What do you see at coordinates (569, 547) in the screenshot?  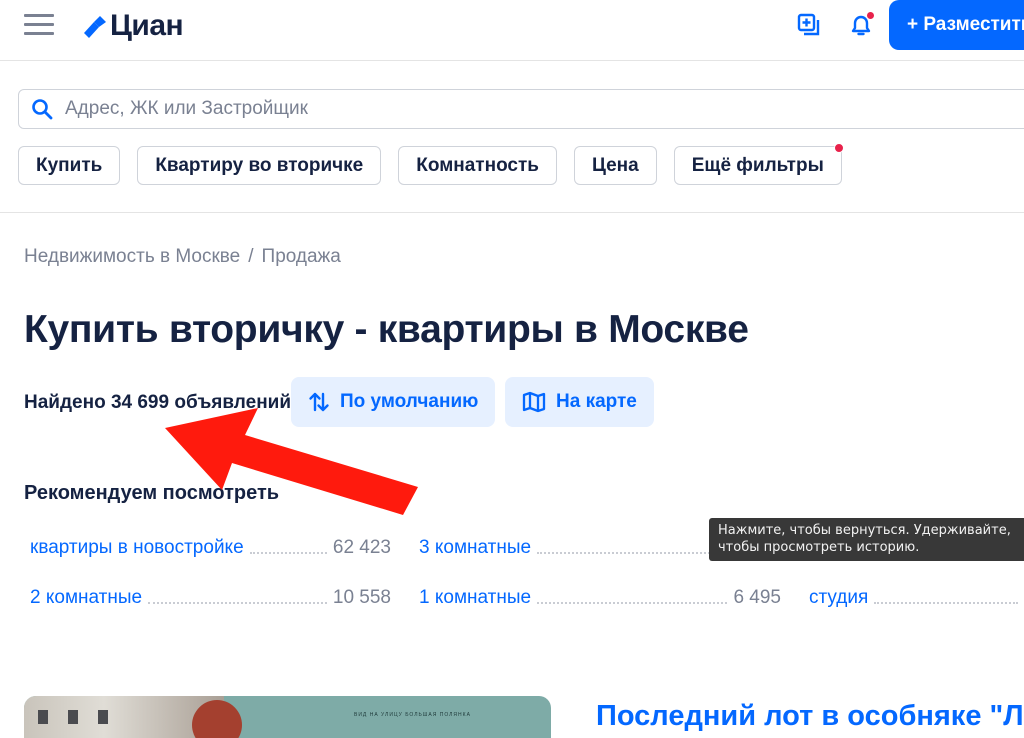 I see `recommend-item: 3 комнатные` at bounding box center [569, 547].